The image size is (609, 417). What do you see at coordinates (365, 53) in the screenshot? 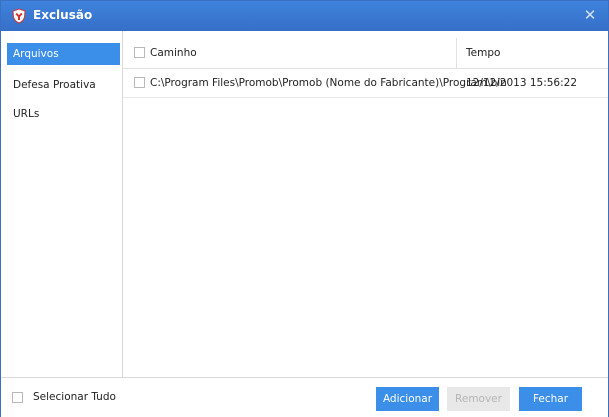
I see `table-header: Caminho Tempo` at bounding box center [365, 53].